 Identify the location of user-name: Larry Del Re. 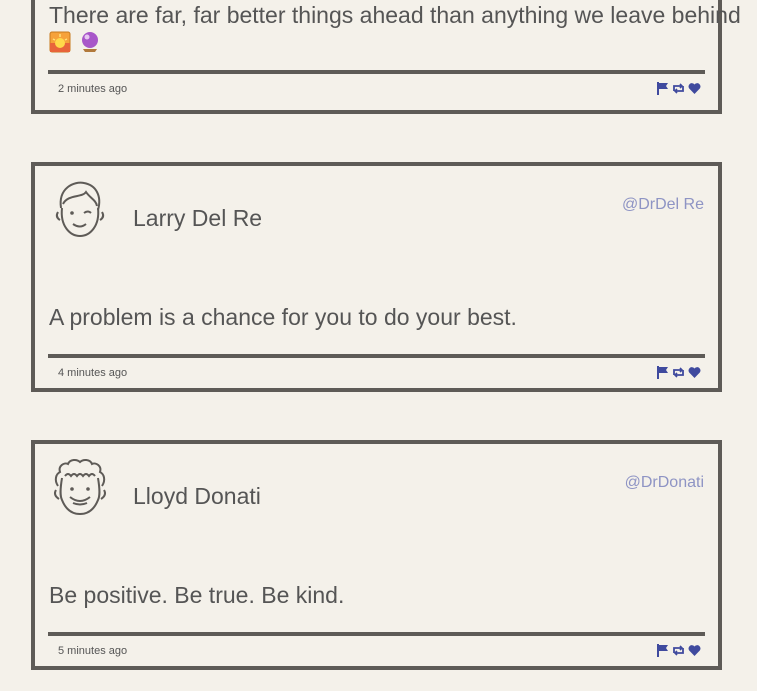
(198, 218).